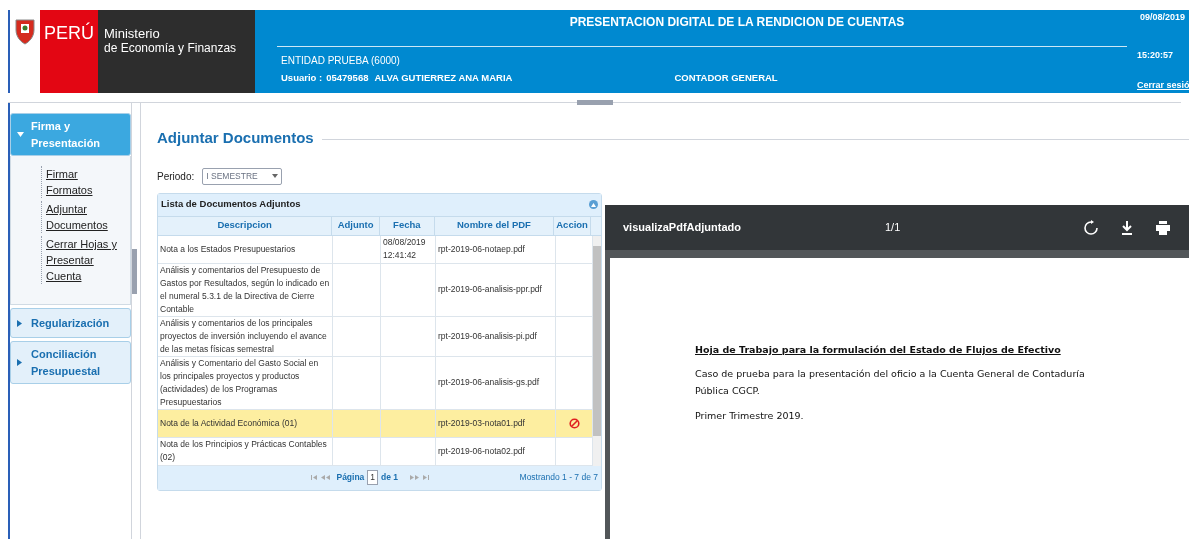 This screenshot has height=539, width=1189. I want to click on app-title: PRESENTACION DIGITAL DE LA RENDICION DE CUENTAS, so click(737, 22).